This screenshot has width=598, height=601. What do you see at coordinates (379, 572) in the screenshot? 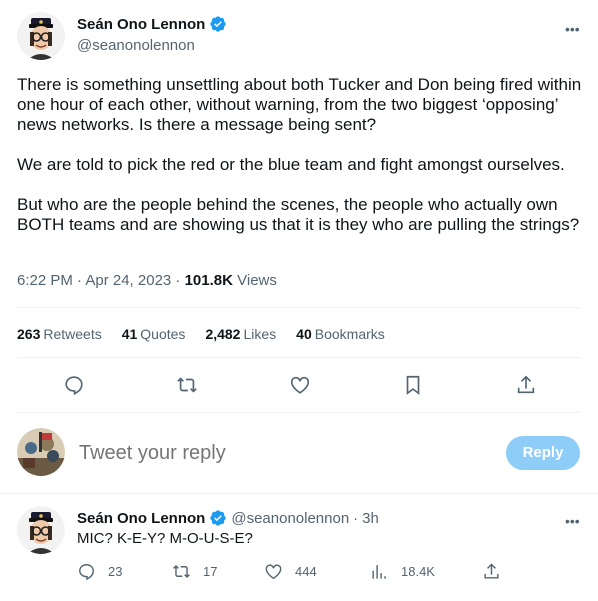
I see `views-icon` at bounding box center [379, 572].